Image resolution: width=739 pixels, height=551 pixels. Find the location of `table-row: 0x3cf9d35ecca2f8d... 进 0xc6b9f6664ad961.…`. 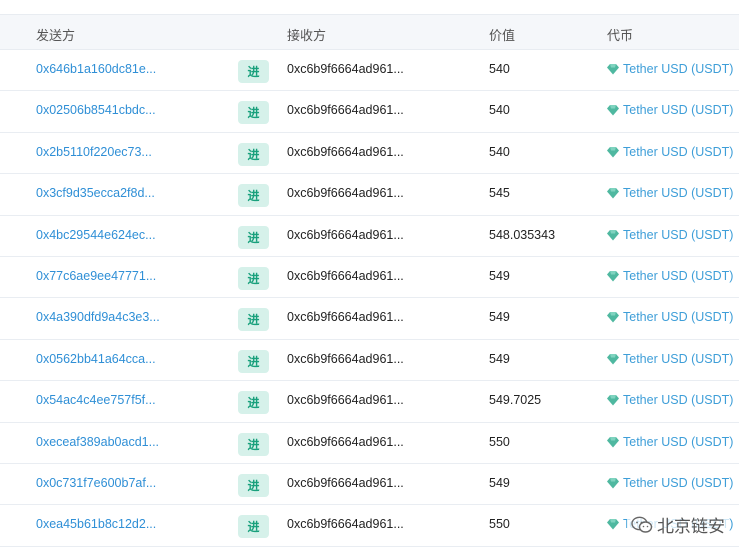

table-row: 0x3cf9d35ecca2f8d... 进 0xc6b9f6664ad961.… is located at coordinates (369, 195).